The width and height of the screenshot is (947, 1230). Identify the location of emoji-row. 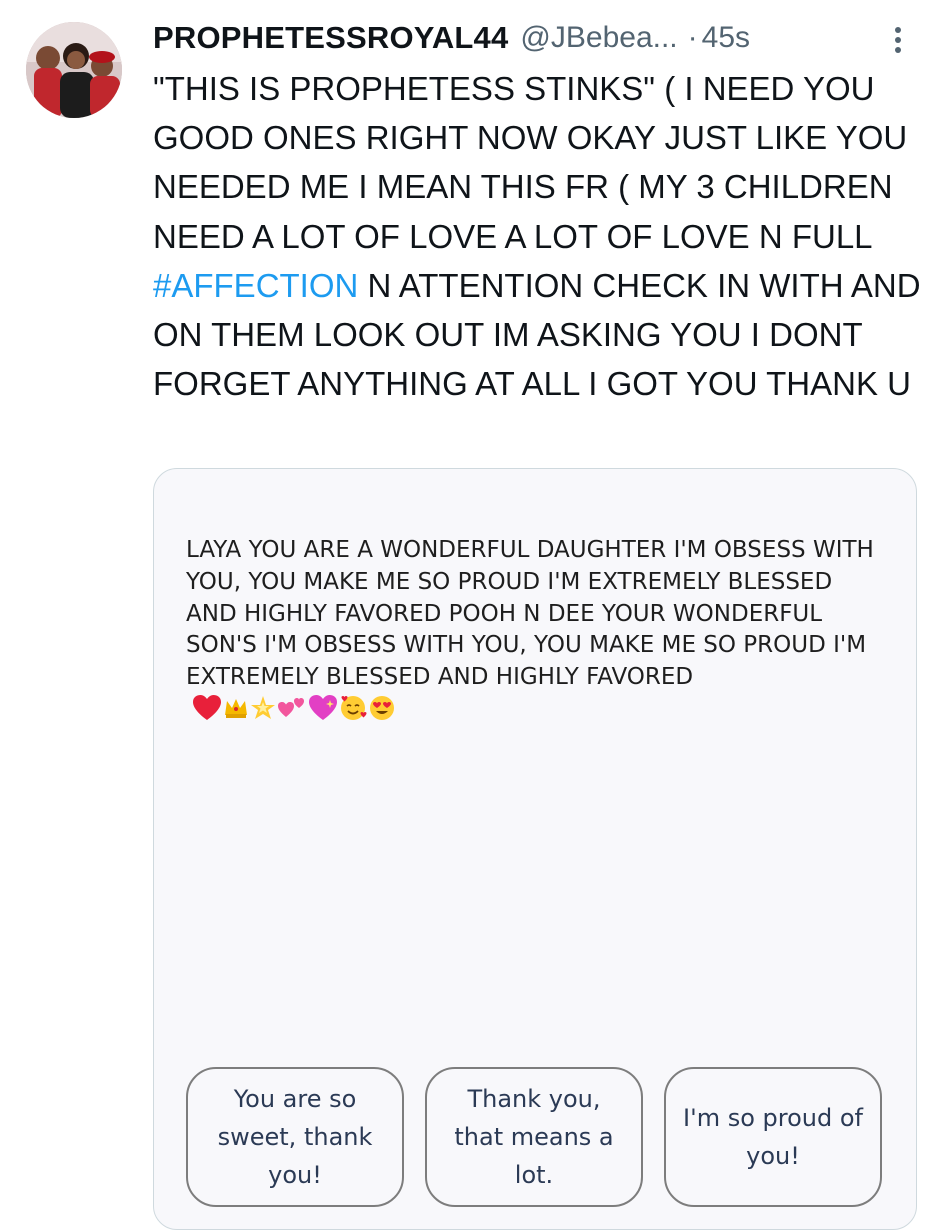
(294, 708).